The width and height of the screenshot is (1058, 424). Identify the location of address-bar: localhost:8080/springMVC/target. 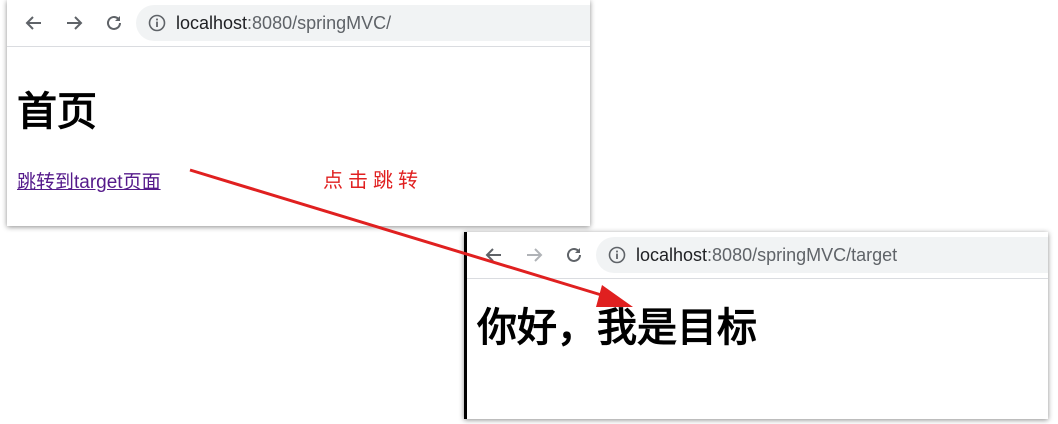
(822, 255).